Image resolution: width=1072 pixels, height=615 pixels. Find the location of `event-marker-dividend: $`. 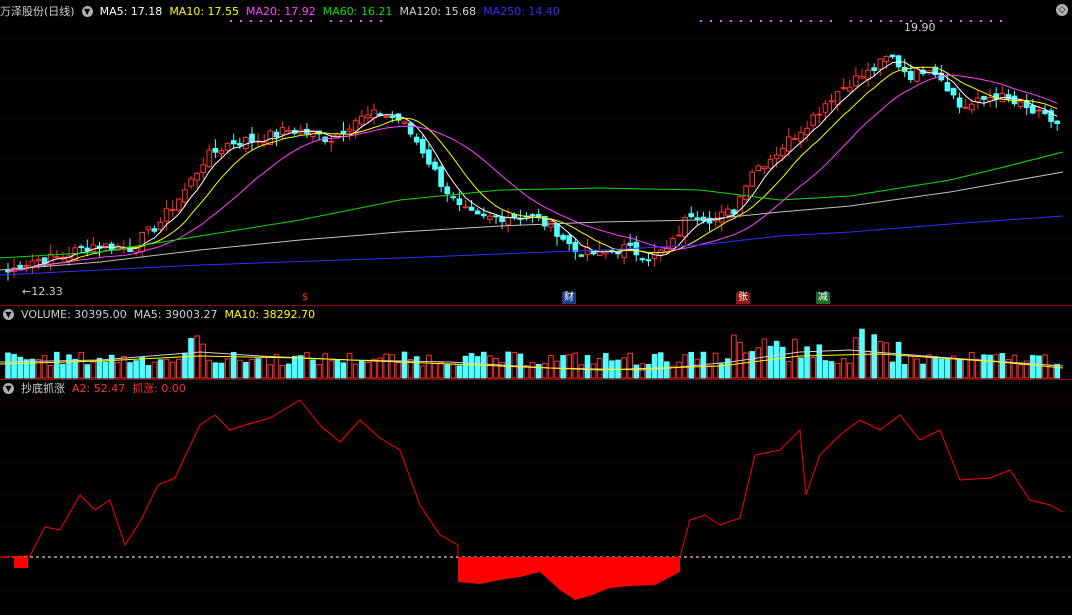

event-marker-dividend: $ is located at coordinates (305, 298).